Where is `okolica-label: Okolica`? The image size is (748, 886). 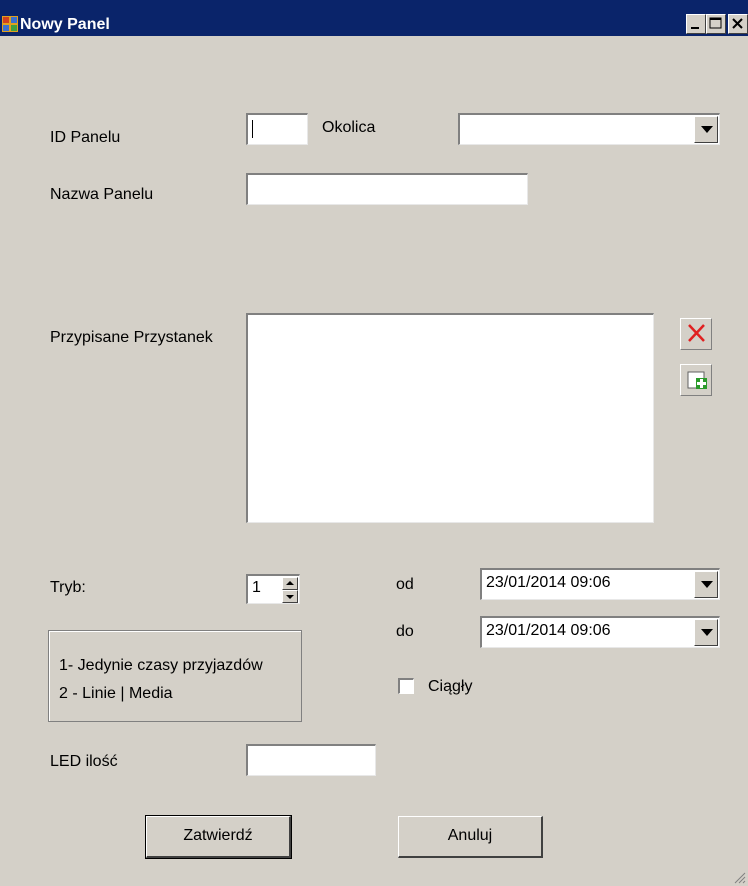
okolica-label: Okolica is located at coordinates (349, 127).